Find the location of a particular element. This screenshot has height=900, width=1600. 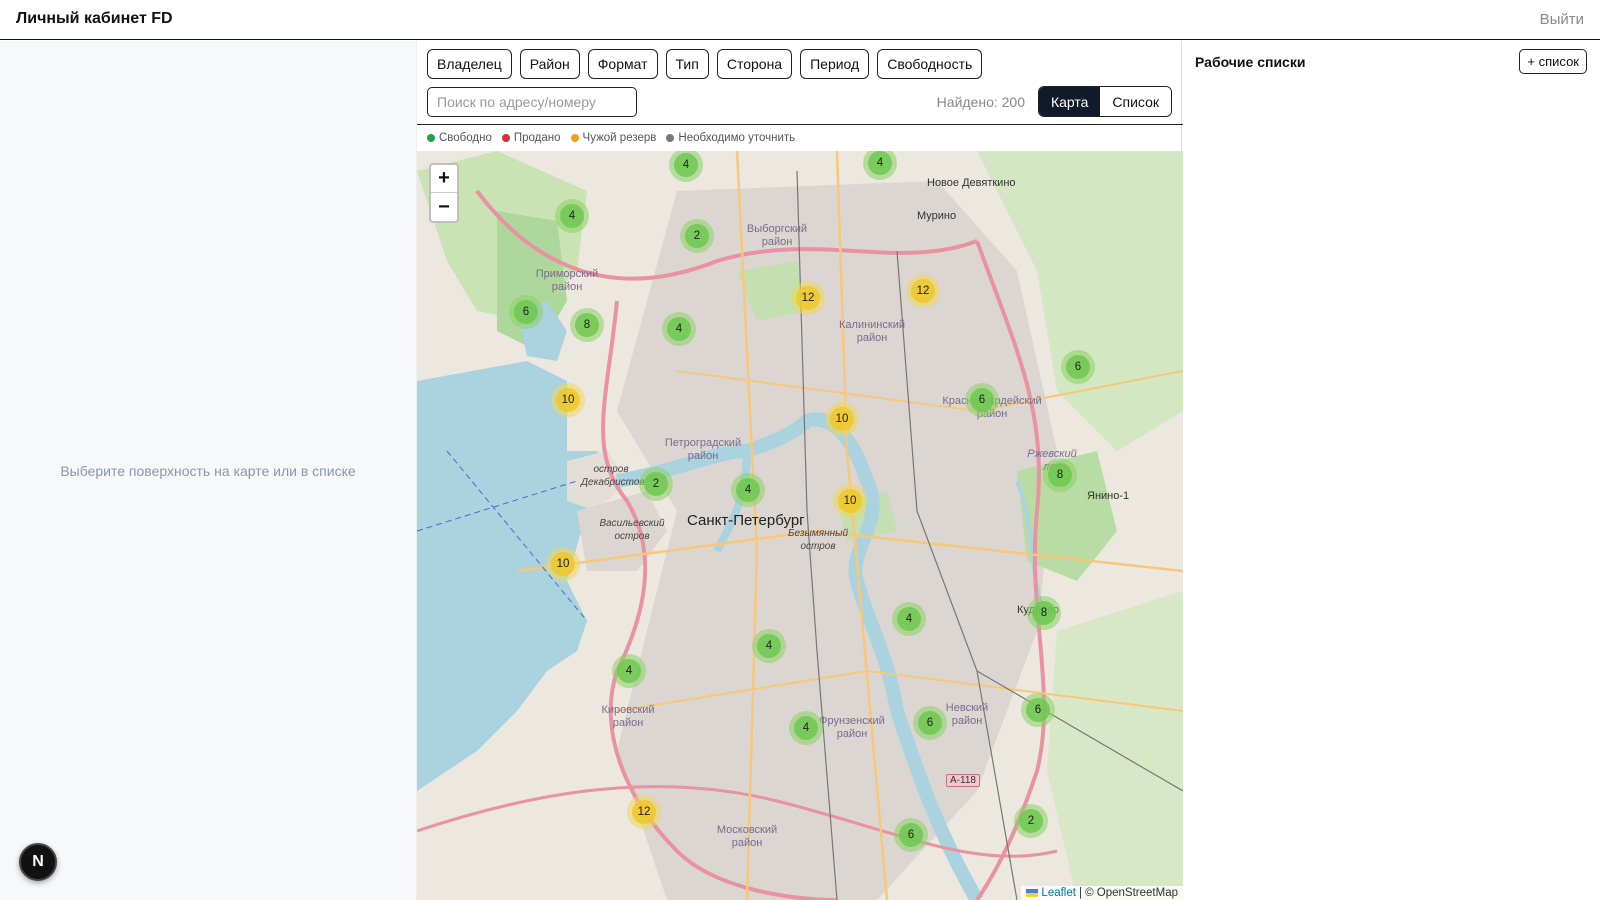

map-label-moskovsky: Московский район is located at coordinates (747, 836).